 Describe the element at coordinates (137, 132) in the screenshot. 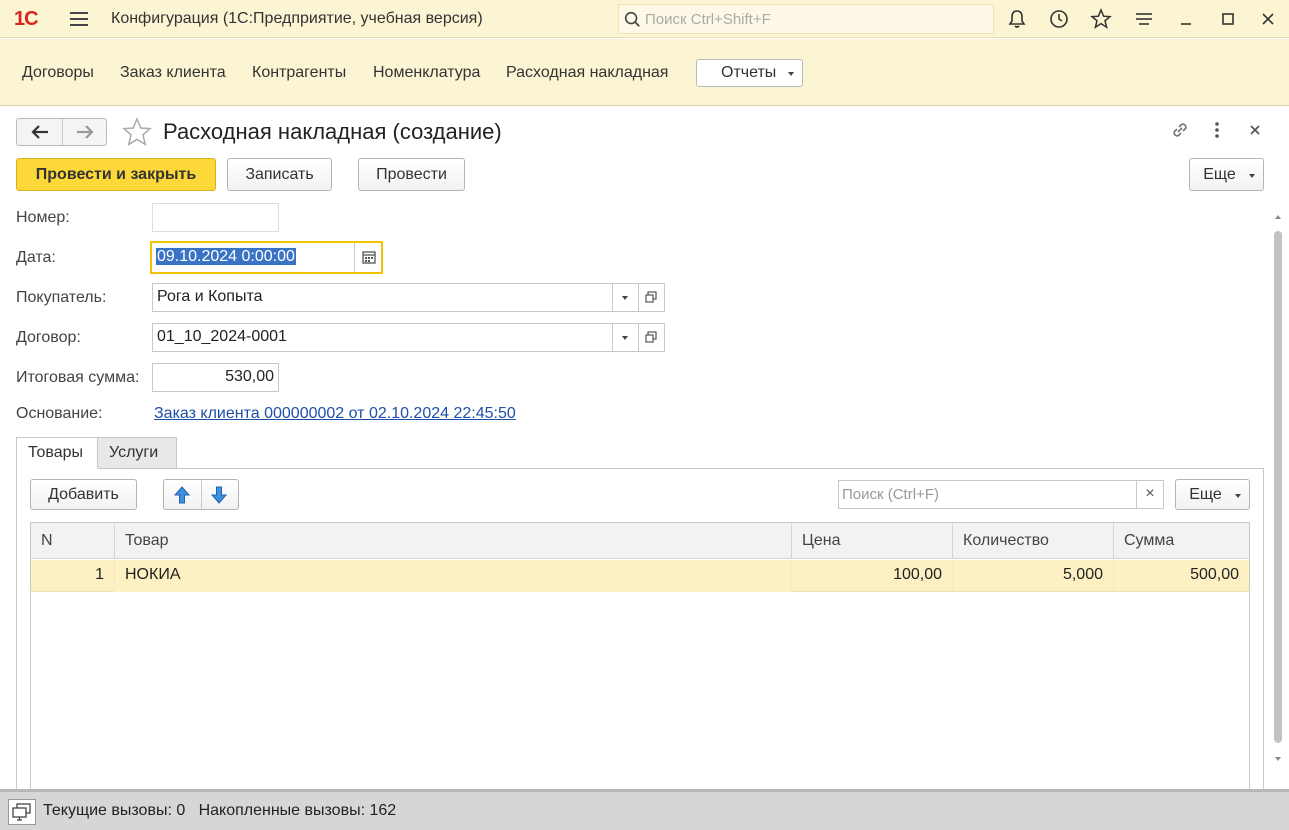

I see `star-icon` at that location.